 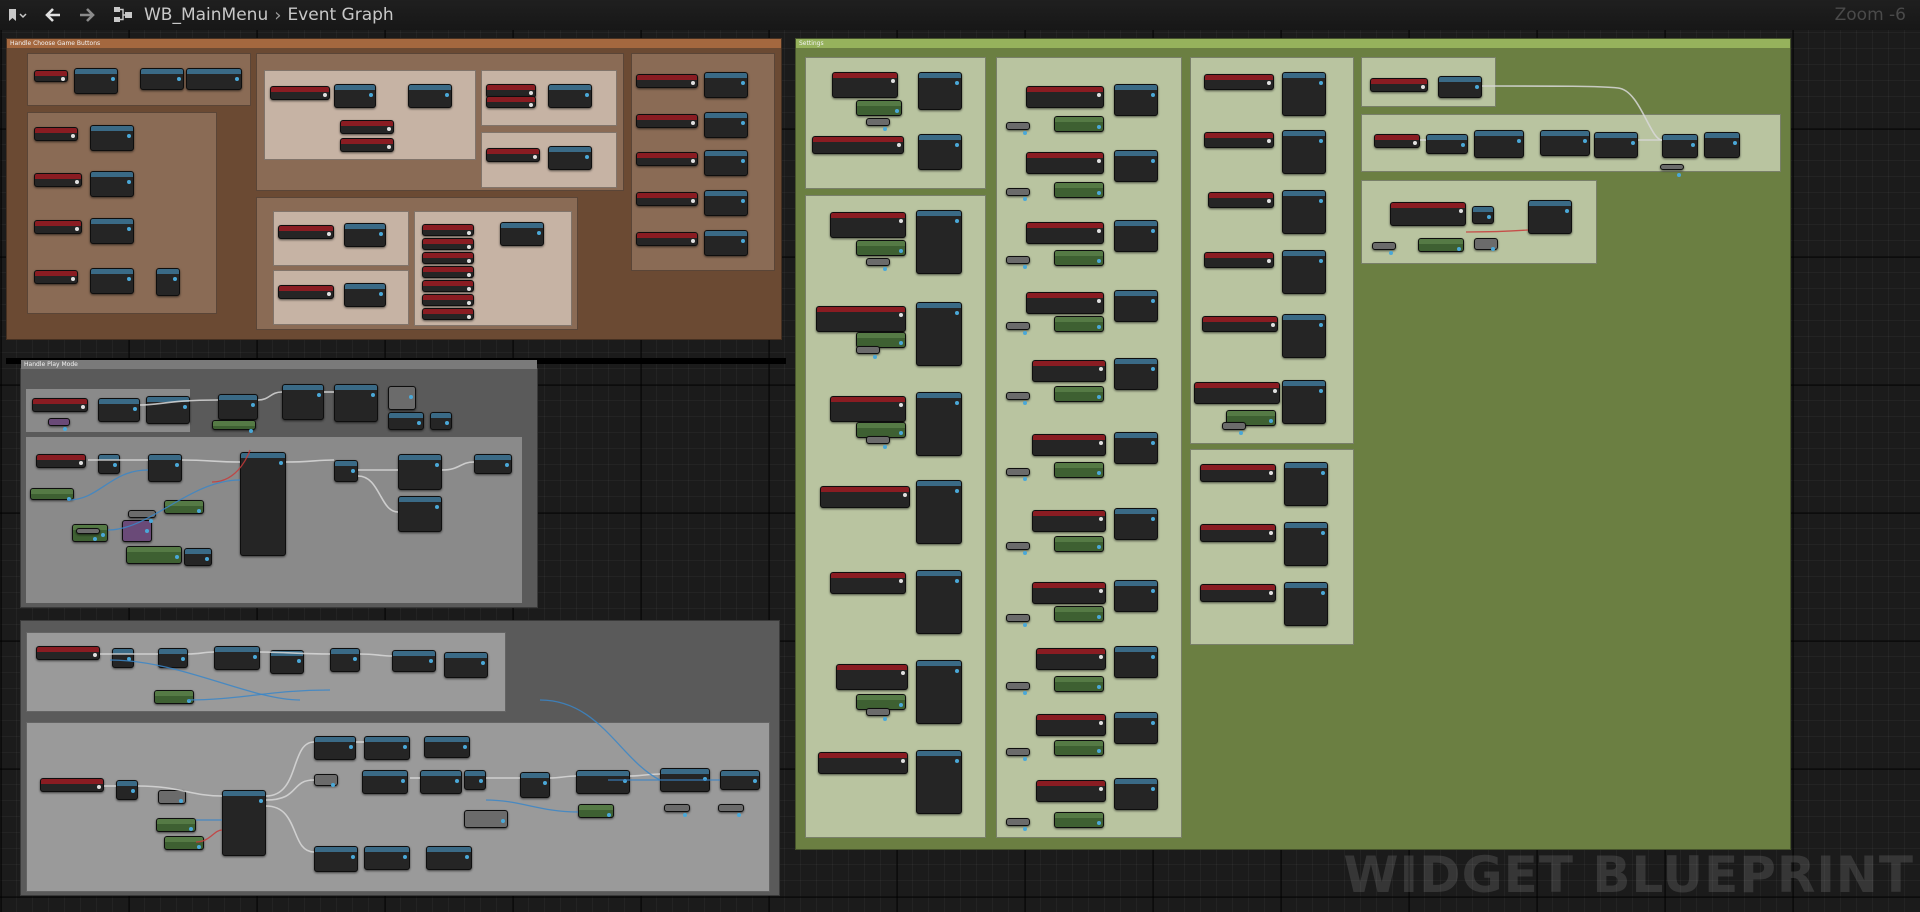 What do you see at coordinates (206, 15) in the screenshot?
I see `breadcrumb-blueprint: WB_MainMenu` at bounding box center [206, 15].